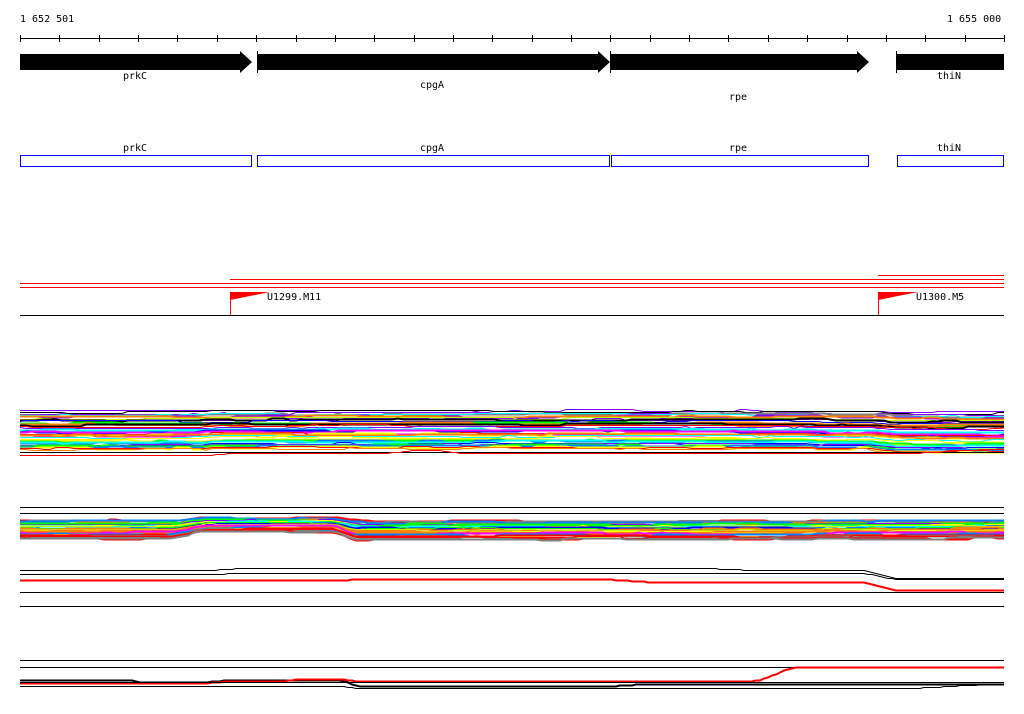  Describe the element at coordinates (949, 76) in the screenshot. I see `gene-label-thiN: thiN` at that location.